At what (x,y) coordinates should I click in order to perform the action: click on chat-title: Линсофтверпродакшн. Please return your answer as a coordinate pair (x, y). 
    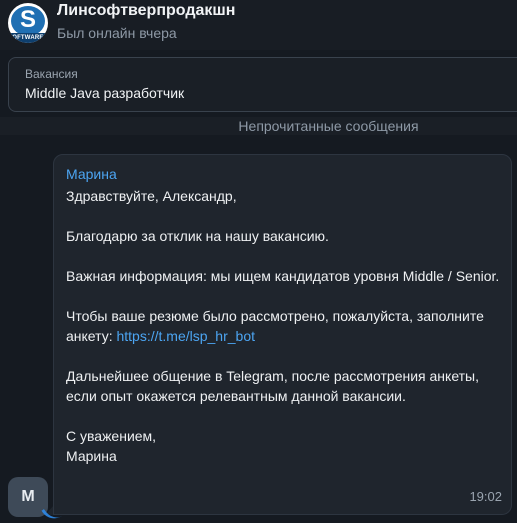
    Looking at the image, I should click on (146, 11).